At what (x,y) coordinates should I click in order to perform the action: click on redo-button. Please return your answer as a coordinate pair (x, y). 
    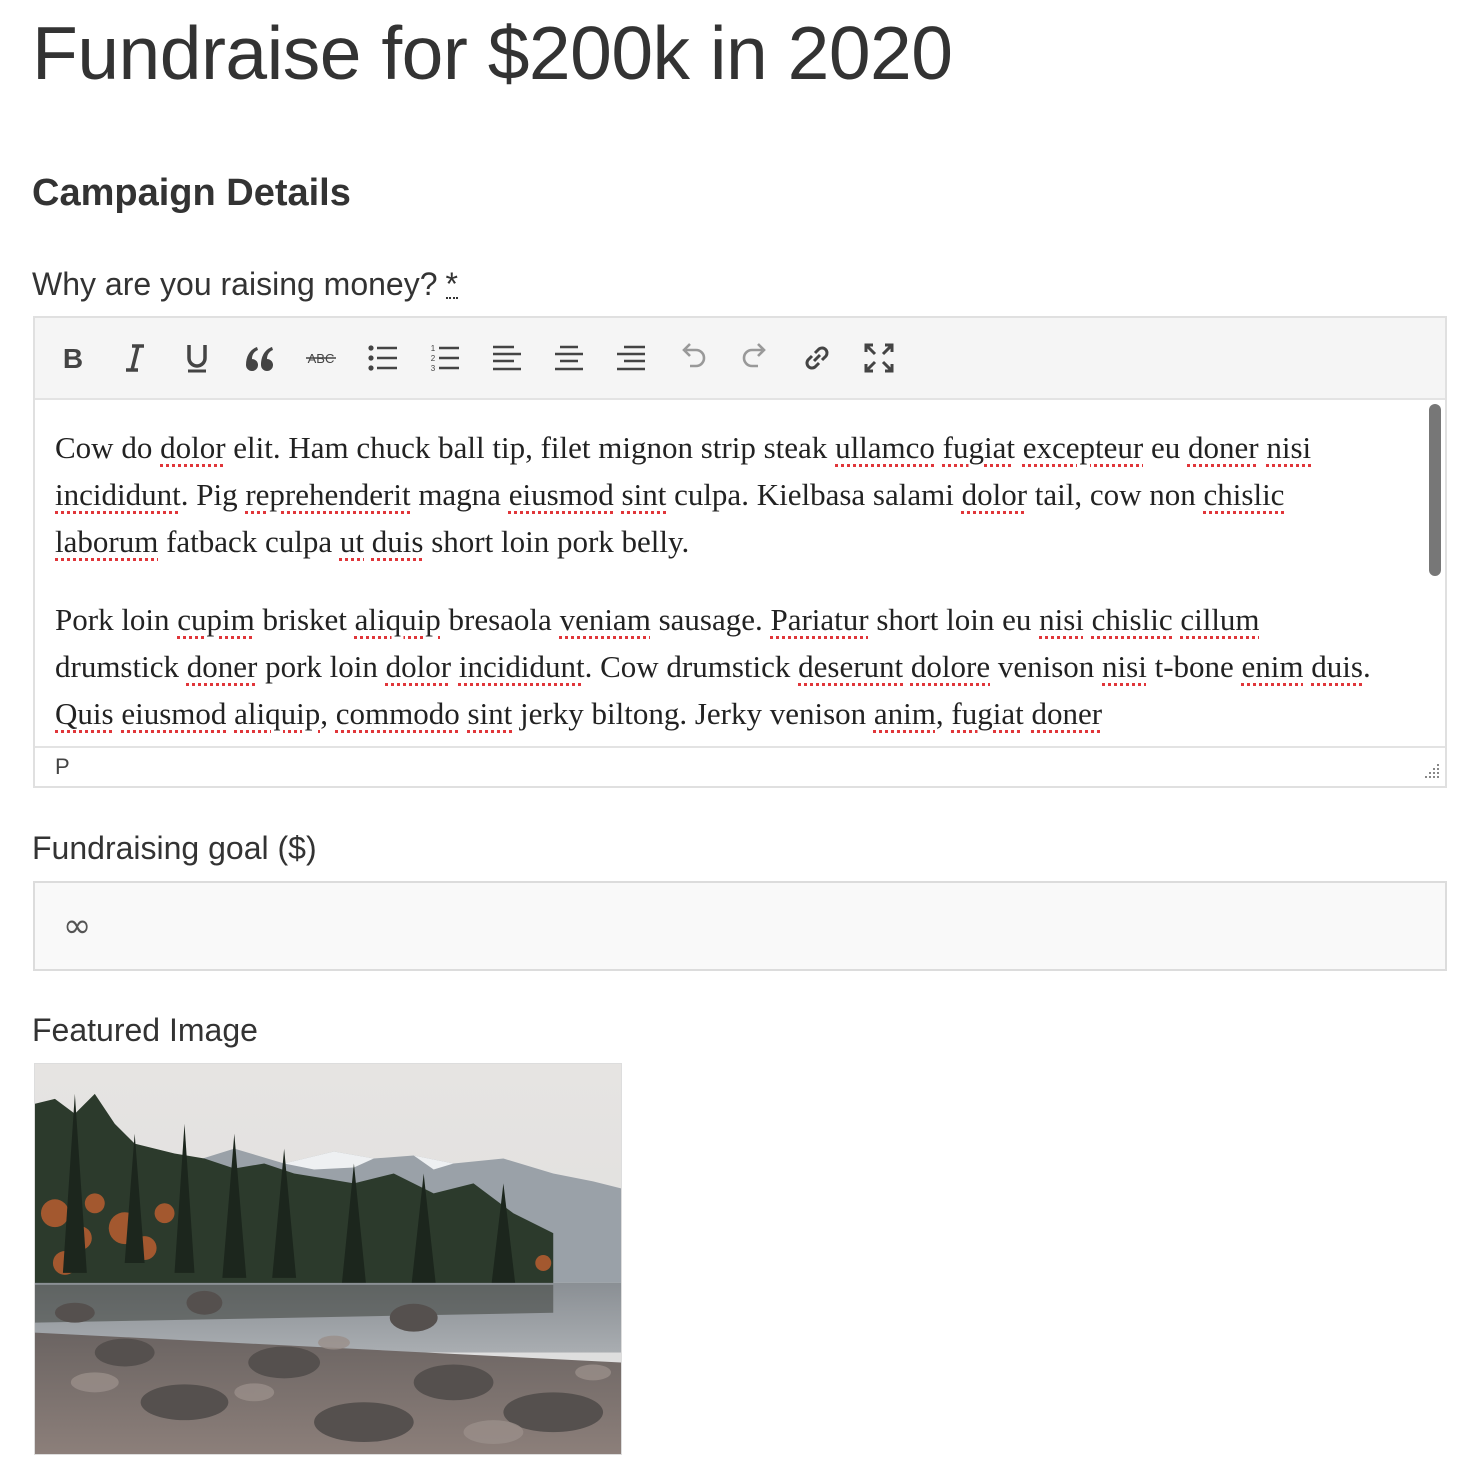
    Looking at the image, I should click on (755, 358).